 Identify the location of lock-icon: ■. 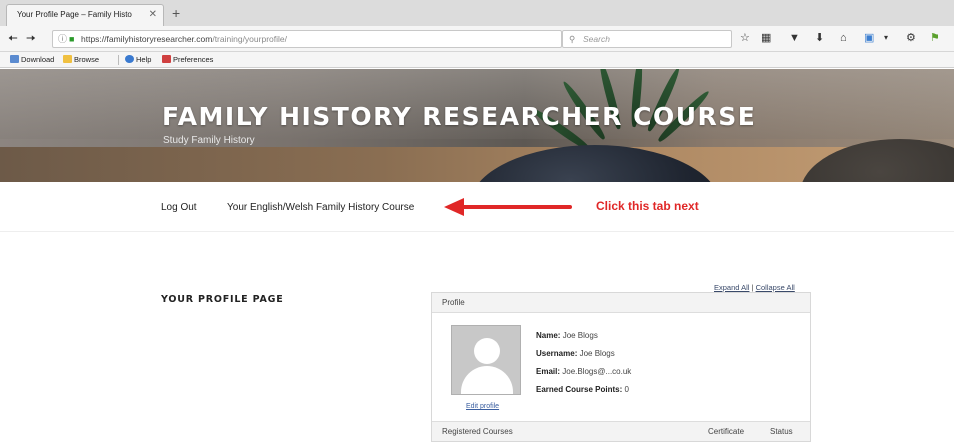
(72, 39).